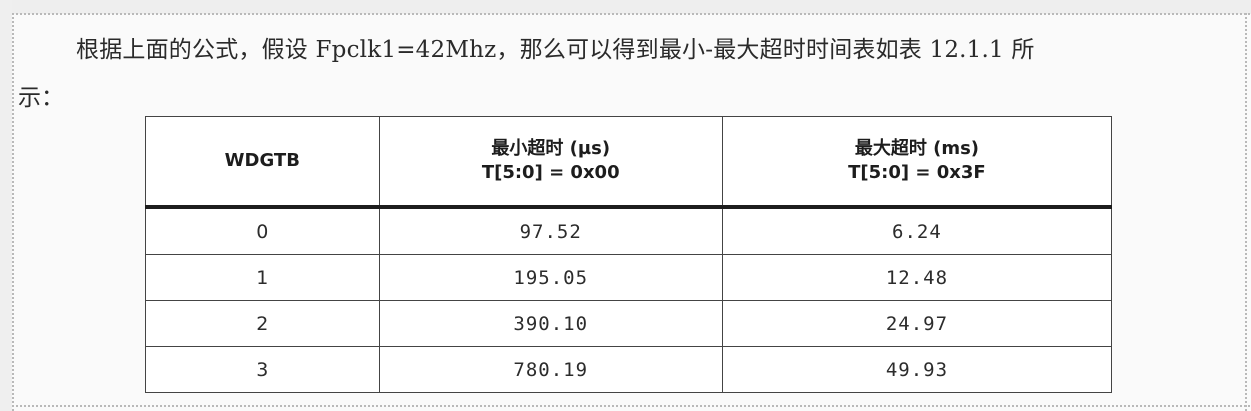 The height and width of the screenshot is (411, 1251). Describe the element at coordinates (550, 277) in the screenshot. I see `cell-min-timeout: 195.05` at that location.